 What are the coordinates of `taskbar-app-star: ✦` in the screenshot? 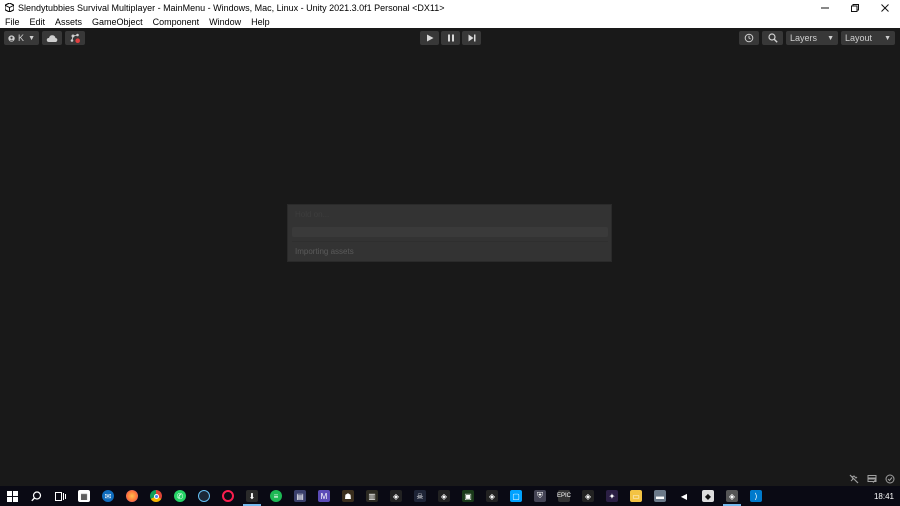 It's located at (612, 496).